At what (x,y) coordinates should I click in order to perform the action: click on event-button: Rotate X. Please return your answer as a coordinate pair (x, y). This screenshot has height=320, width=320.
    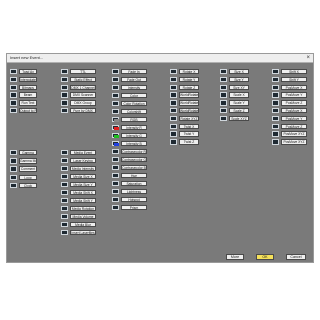
    Looking at the image, I should click on (189, 72).